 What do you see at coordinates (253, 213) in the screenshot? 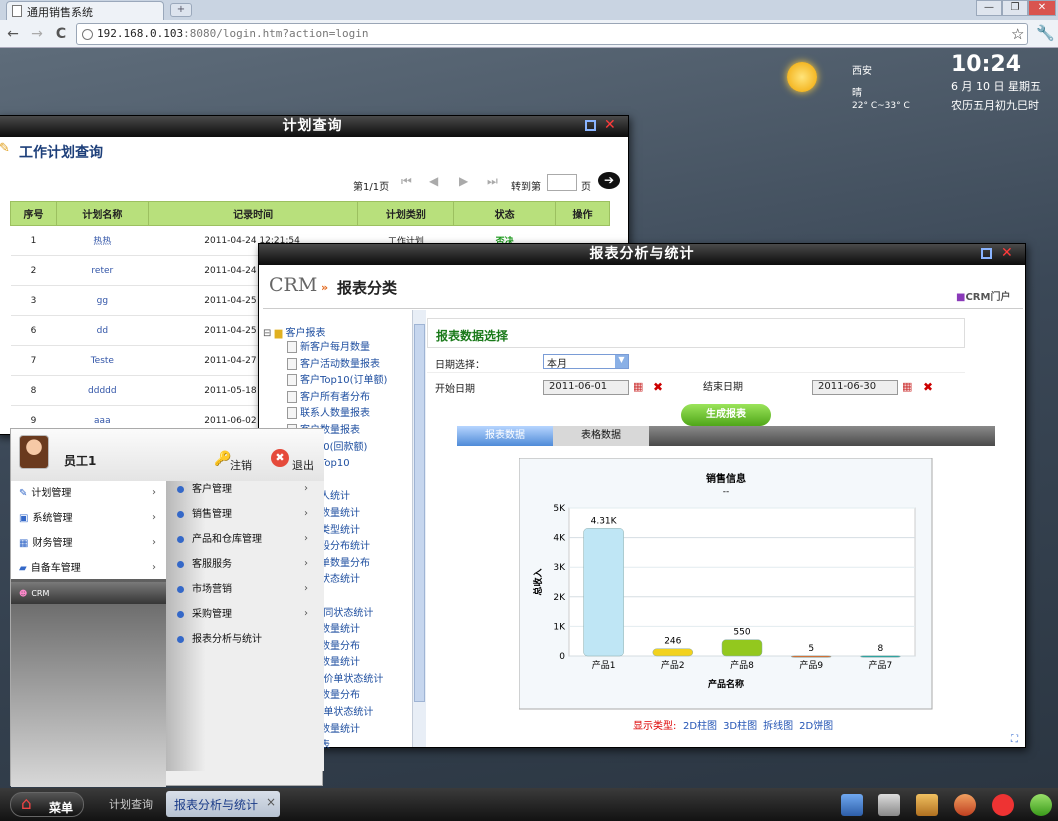
I see `column-header: 记录时间` at bounding box center [253, 213].